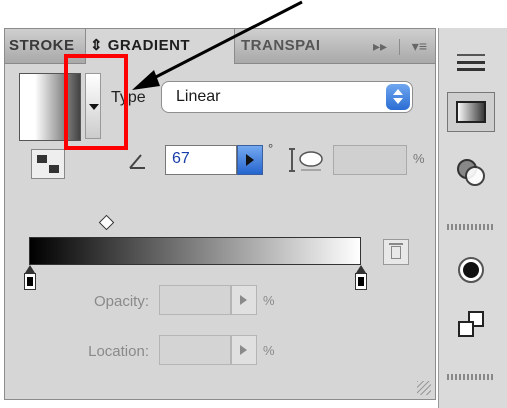 Image resolution: width=507 pixels, height=408 pixels. Describe the element at coordinates (106, 222) in the screenshot. I see `gradient-midpoint-handle` at that location.